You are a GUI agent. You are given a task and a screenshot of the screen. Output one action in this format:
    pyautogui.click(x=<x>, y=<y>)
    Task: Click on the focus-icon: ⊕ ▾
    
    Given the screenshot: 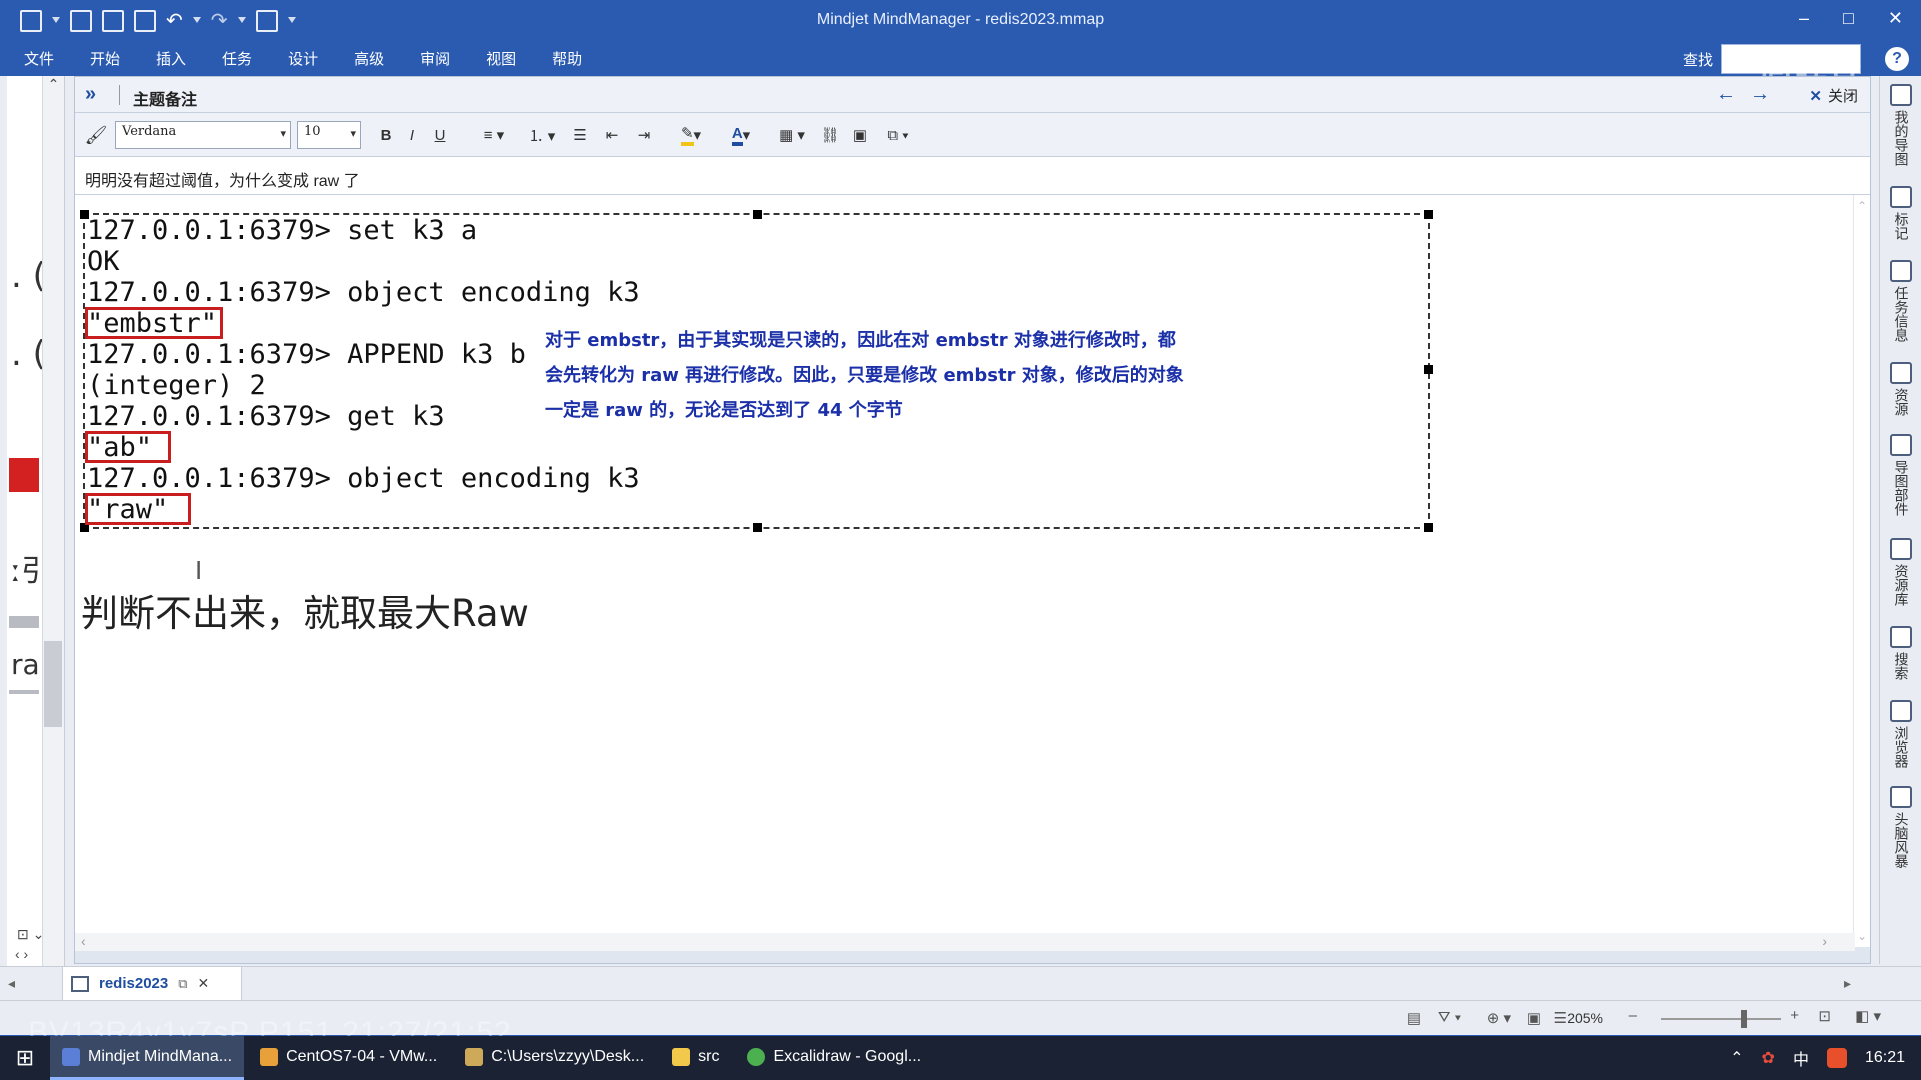 What is the action you would take?
    pyautogui.click(x=1499, y=1018)
    